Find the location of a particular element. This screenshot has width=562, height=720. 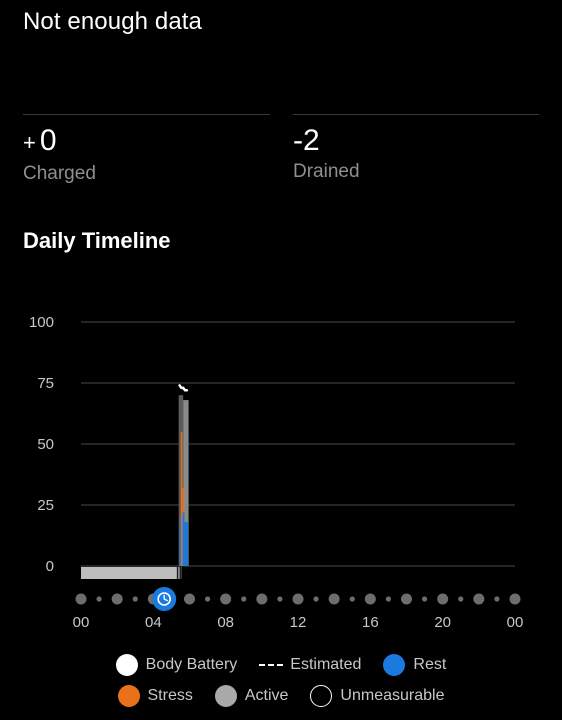

charged-label: Charged is located at coordinates (59, 173).